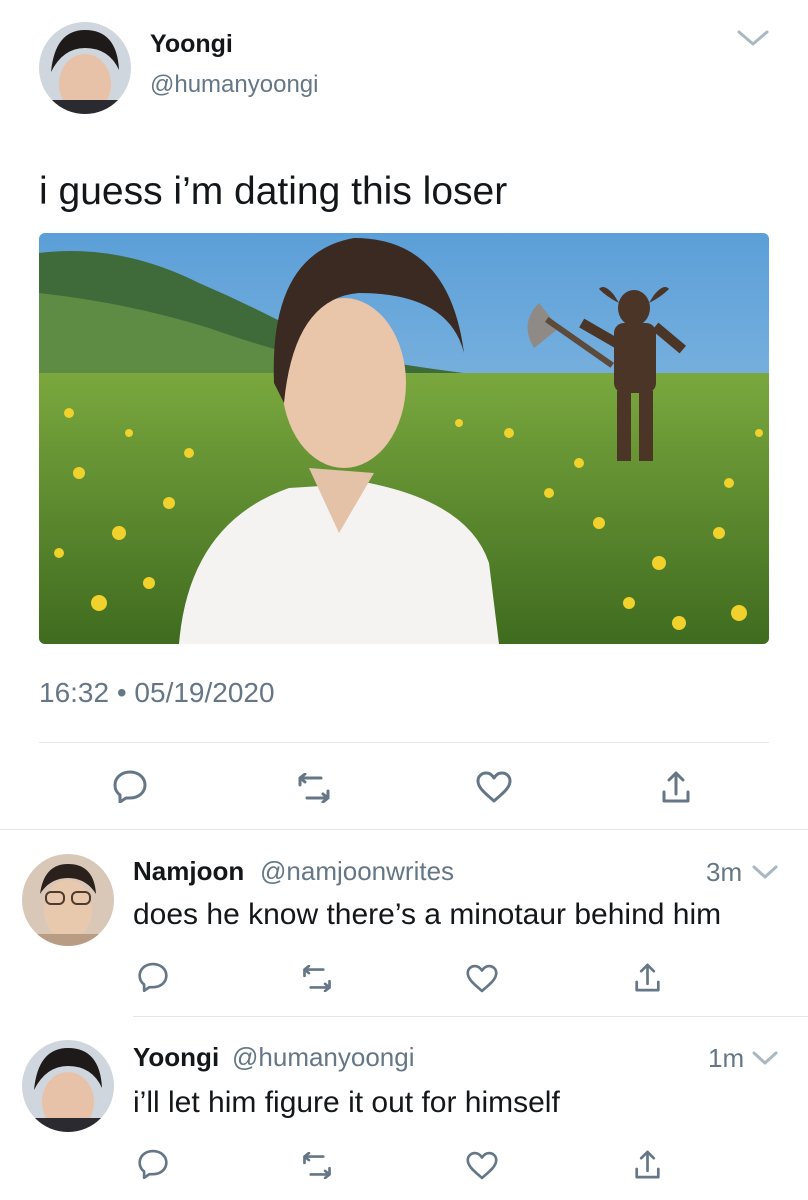 This screenshot has height=1200, width=808. What do you see at coordinates (724, 872) in the screenshot?
I see `reply-time: 3m` at bounding box center [724, 872].